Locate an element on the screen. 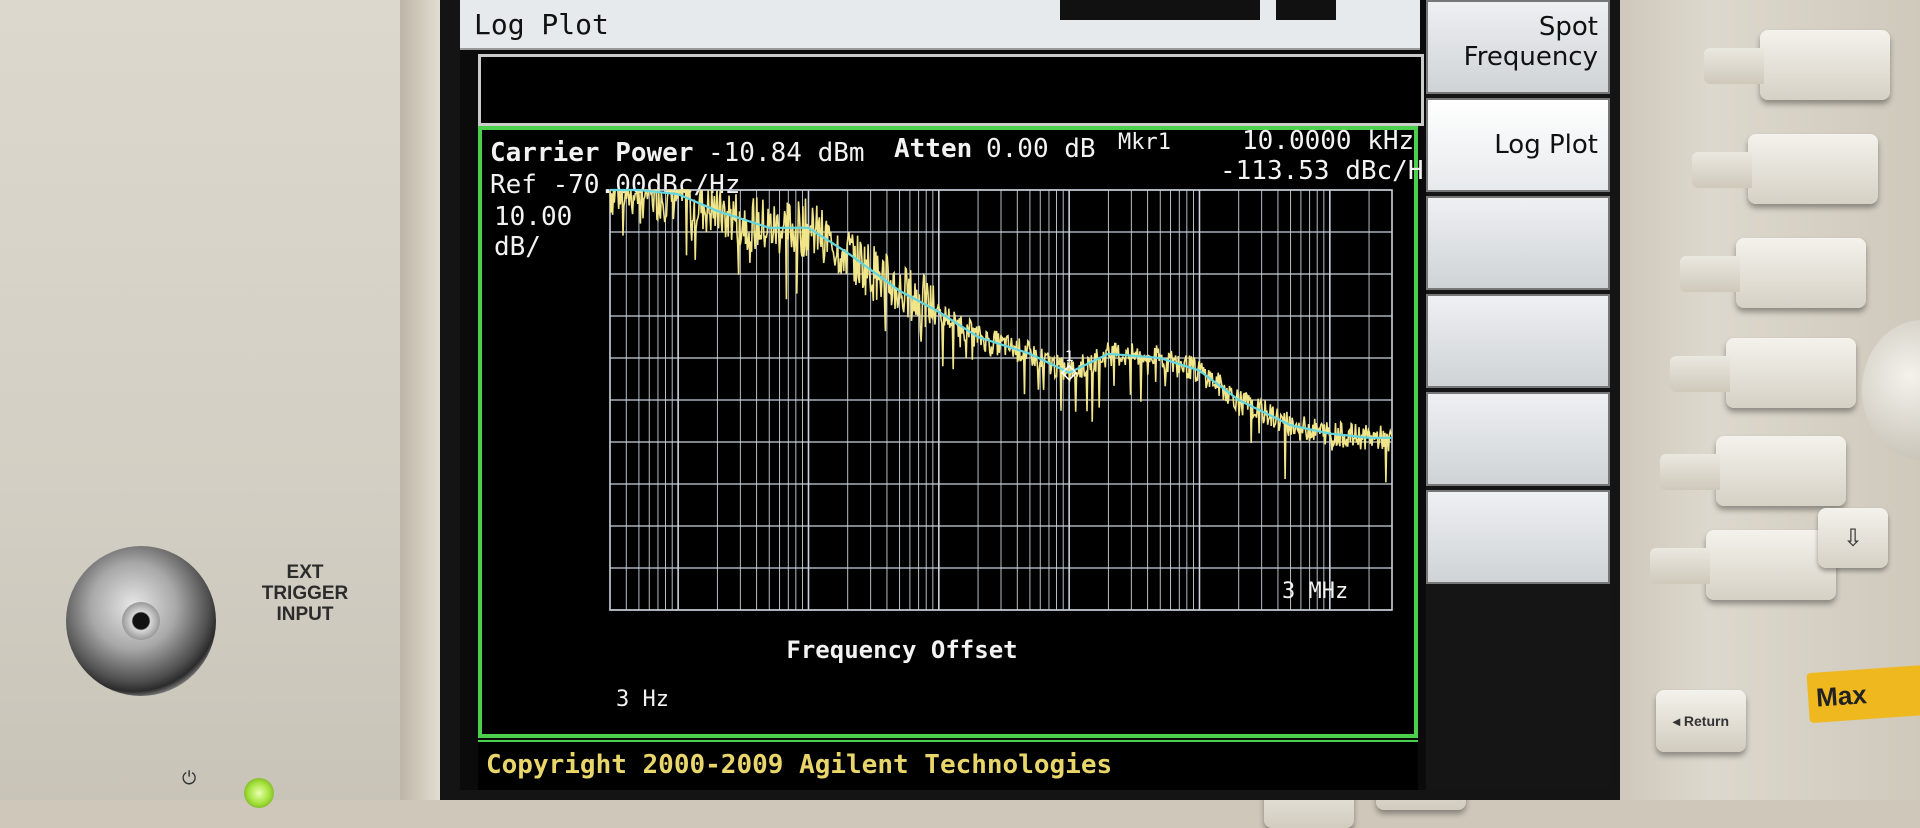 The width and height of the screenshot is (1920, 828). softkey-spot-frequency: Spot Frequency is located at coordinates (1518, 47).